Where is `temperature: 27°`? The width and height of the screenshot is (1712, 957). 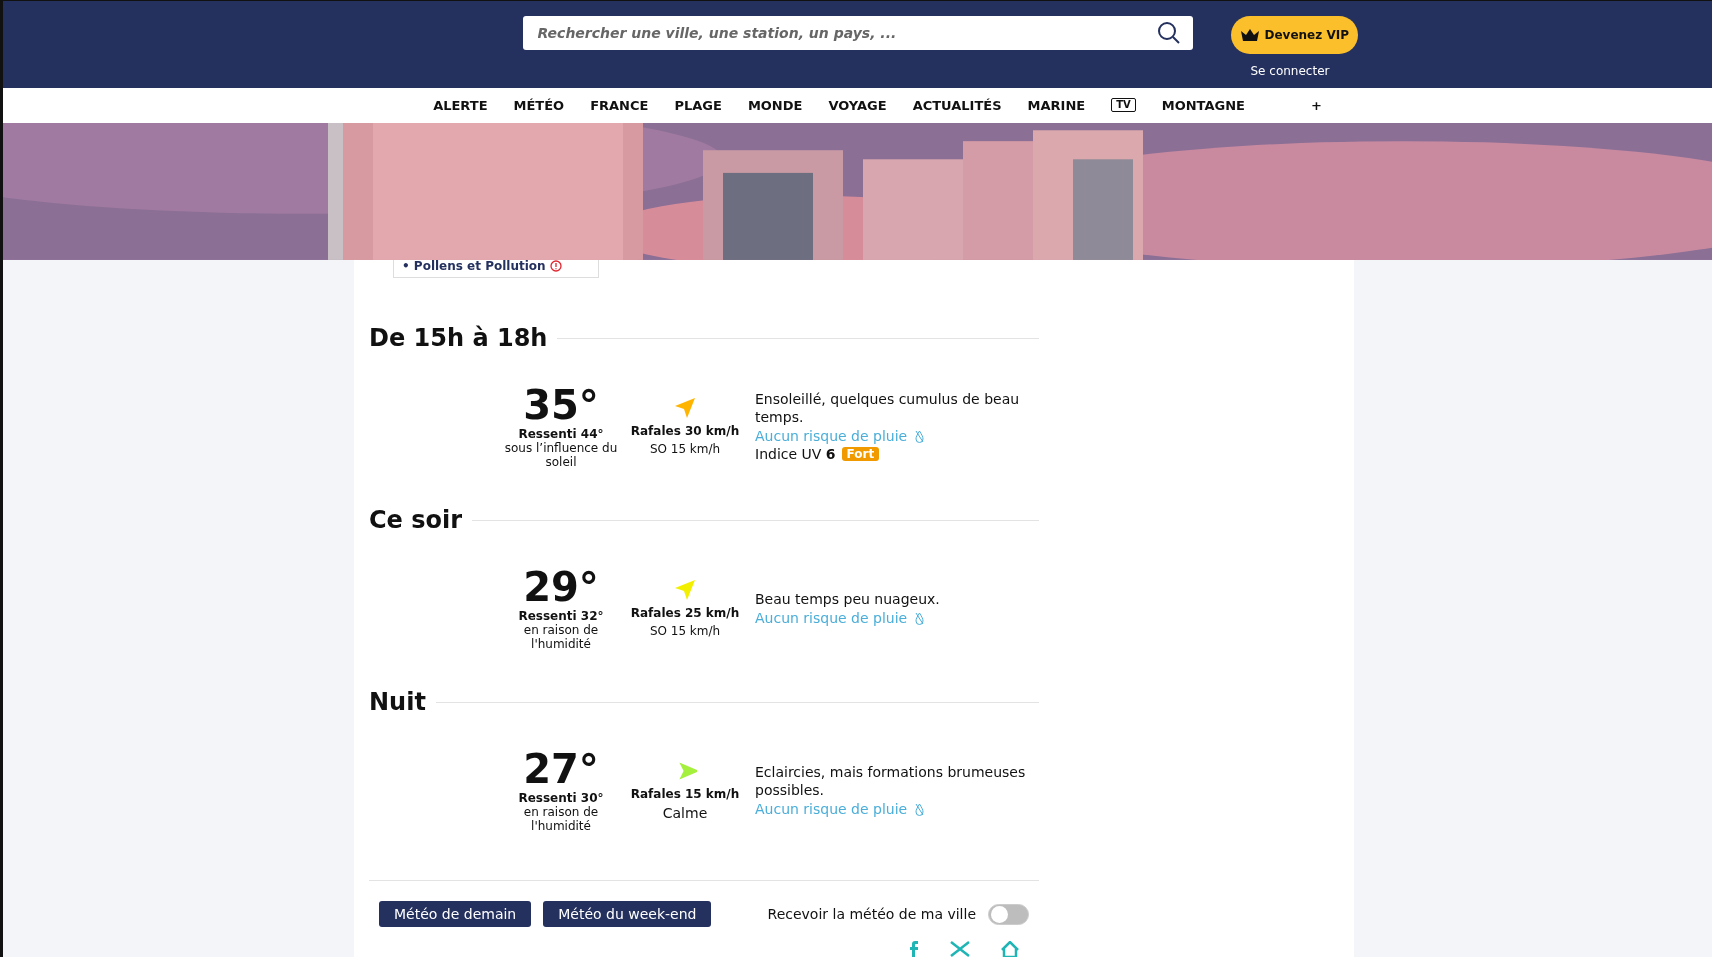
temperature: 27° is located at coordinates (561, 769).